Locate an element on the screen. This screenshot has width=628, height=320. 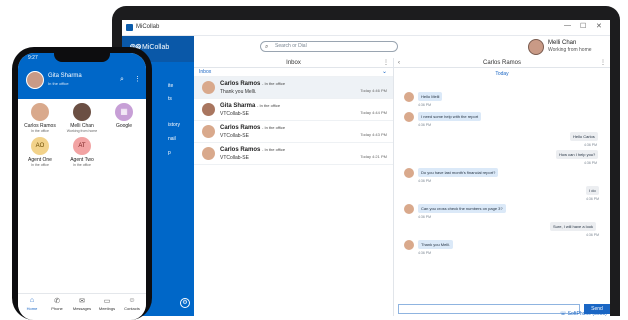
contact-initials: AT is located at coordinates (82, 146).